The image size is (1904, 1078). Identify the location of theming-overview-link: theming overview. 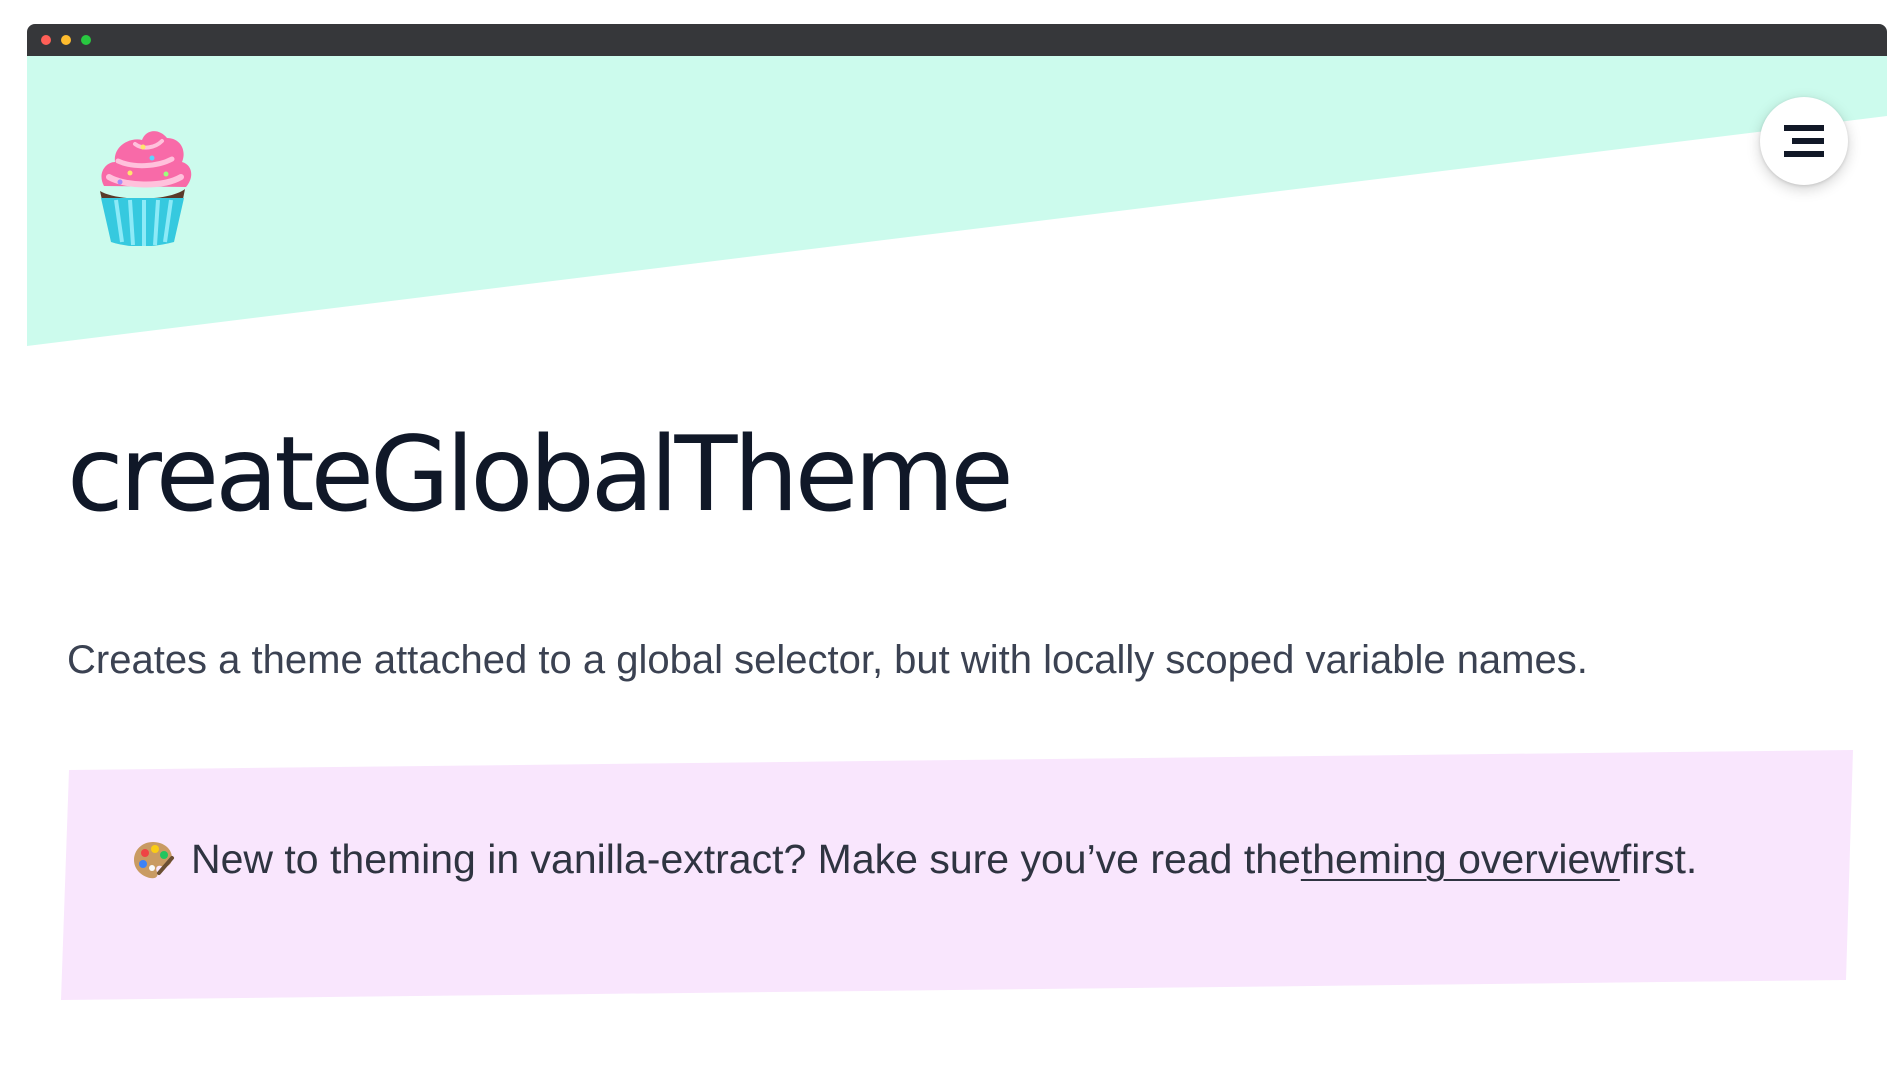
(1460, 859).